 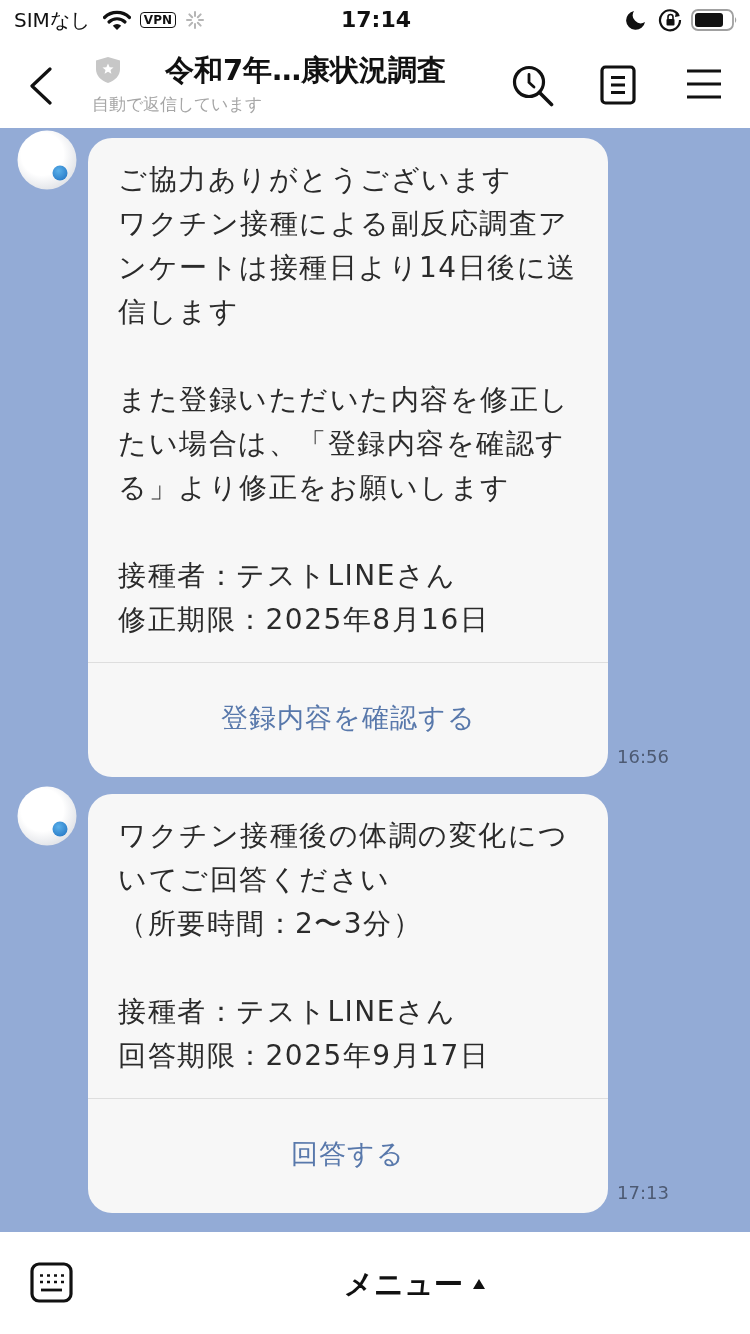 I want to click on clock-search-icon, so click(x=533, y=86).